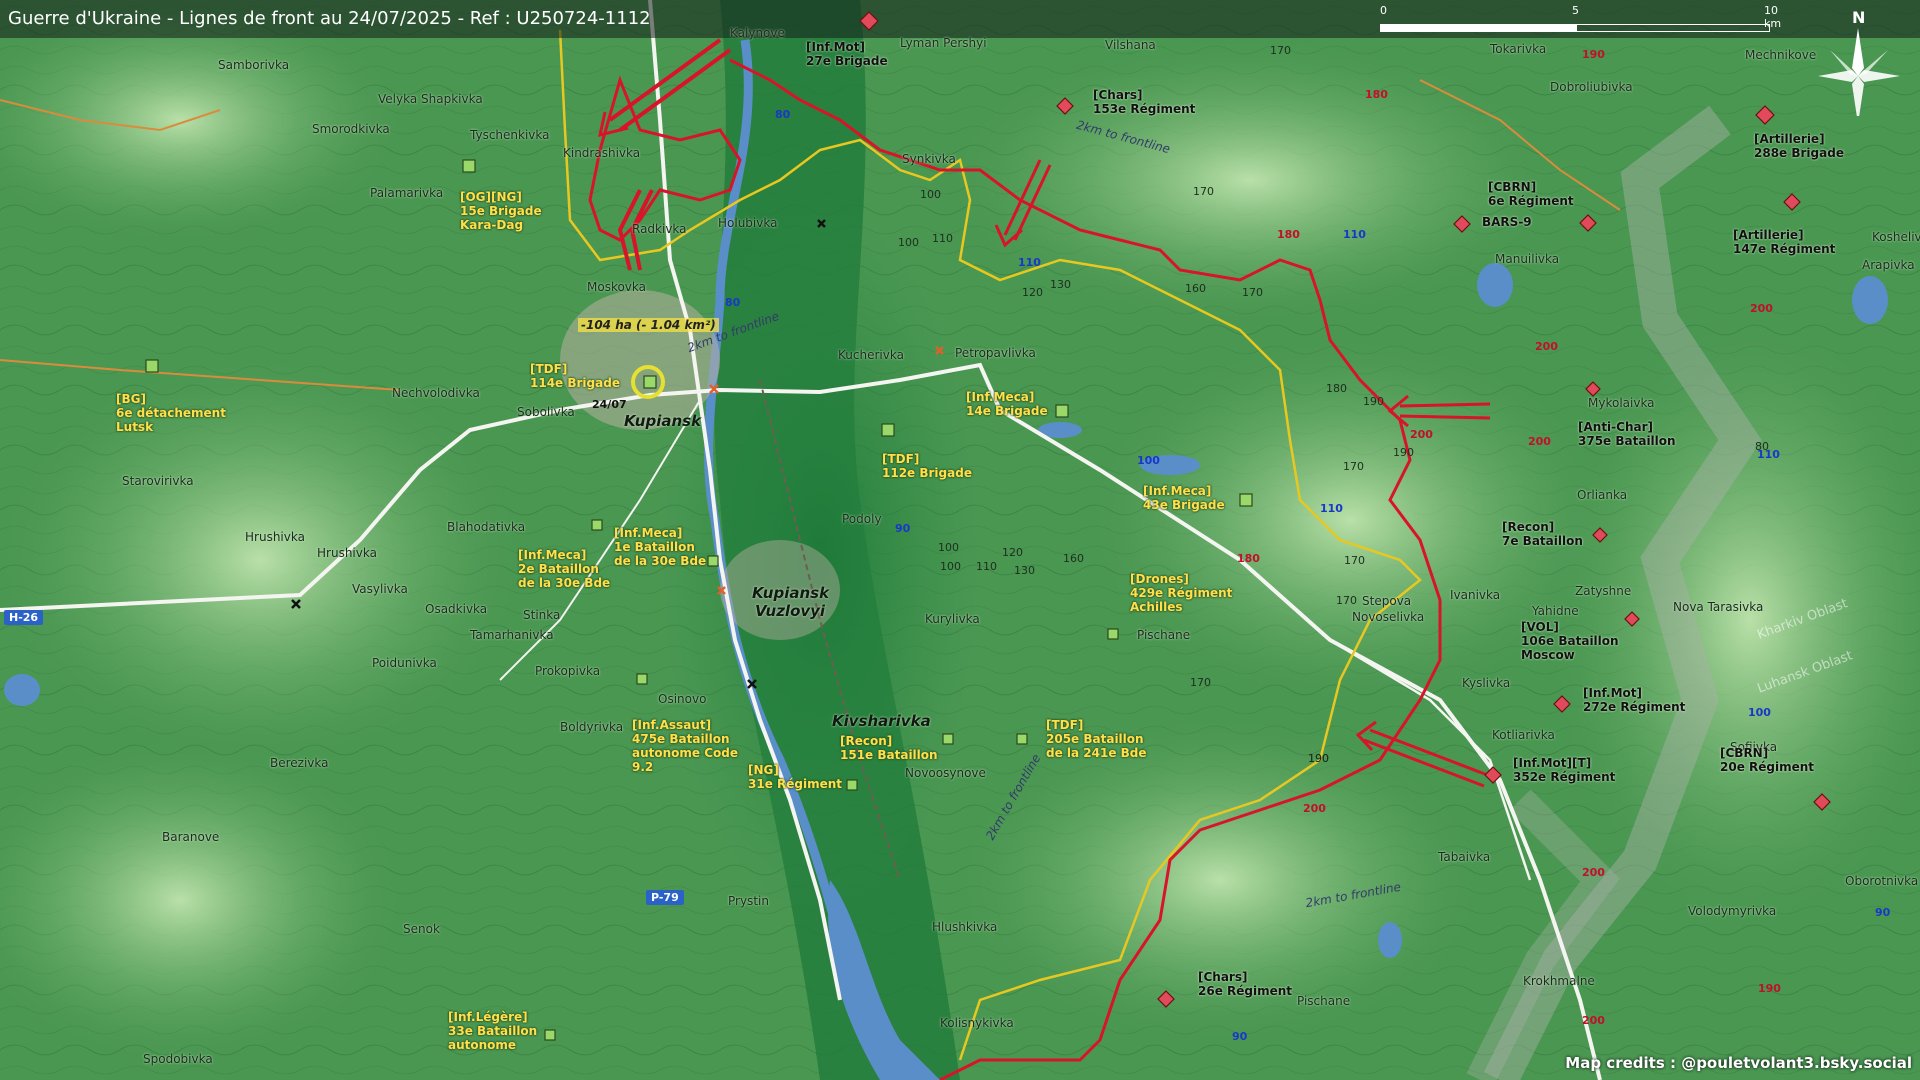 The image size is (1920, 1080). Describe the element at coordinates (1478, 28) in the screenshot. I see `scale-bar-filled` at that location.